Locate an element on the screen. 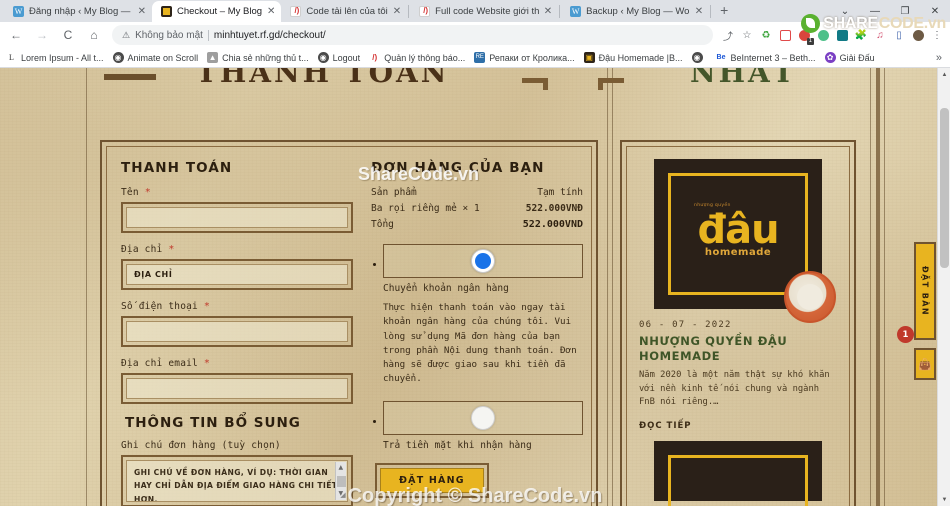 The image size is (950, 506). bookmark-item-9: ✿ Giải Đấu is located at coordinates (849, 57).